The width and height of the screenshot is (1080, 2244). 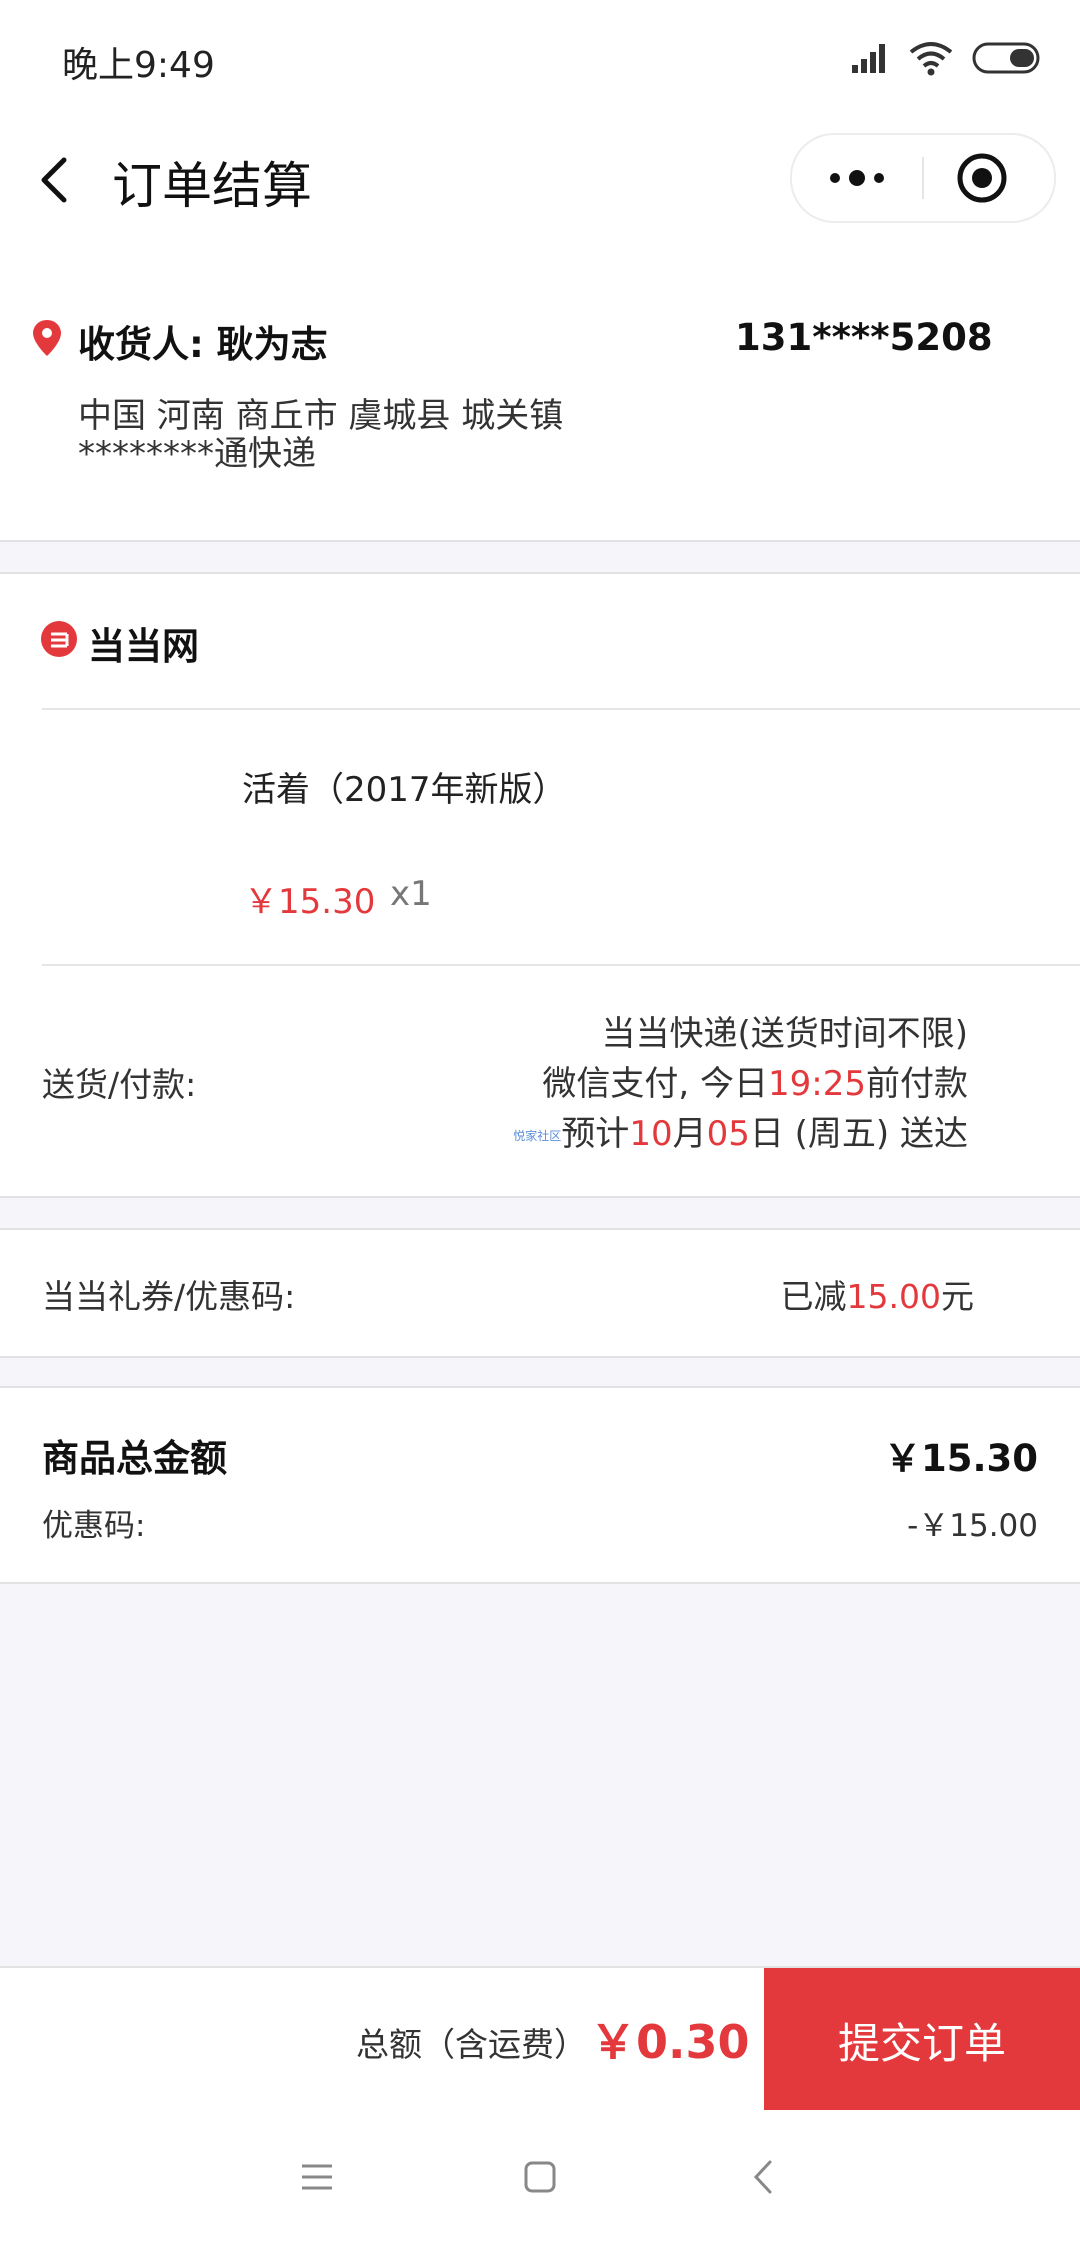 What do you see at coordinates (47, 338) in the screenshot?
I see `location-pin-icon` at bounding box center [47, 338].